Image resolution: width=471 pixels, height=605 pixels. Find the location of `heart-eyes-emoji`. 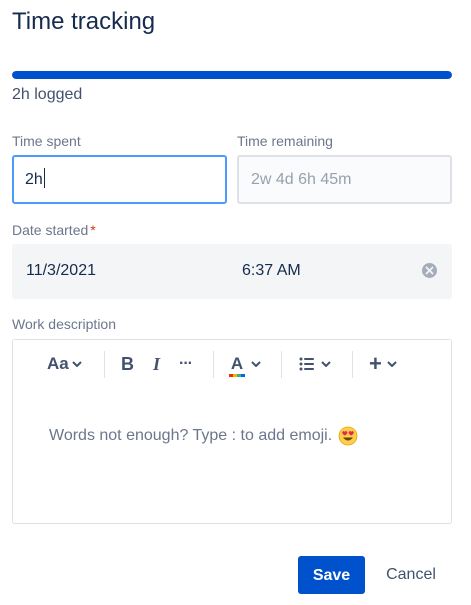

heart-eyes-emoji is located at coordinates (348, 436).